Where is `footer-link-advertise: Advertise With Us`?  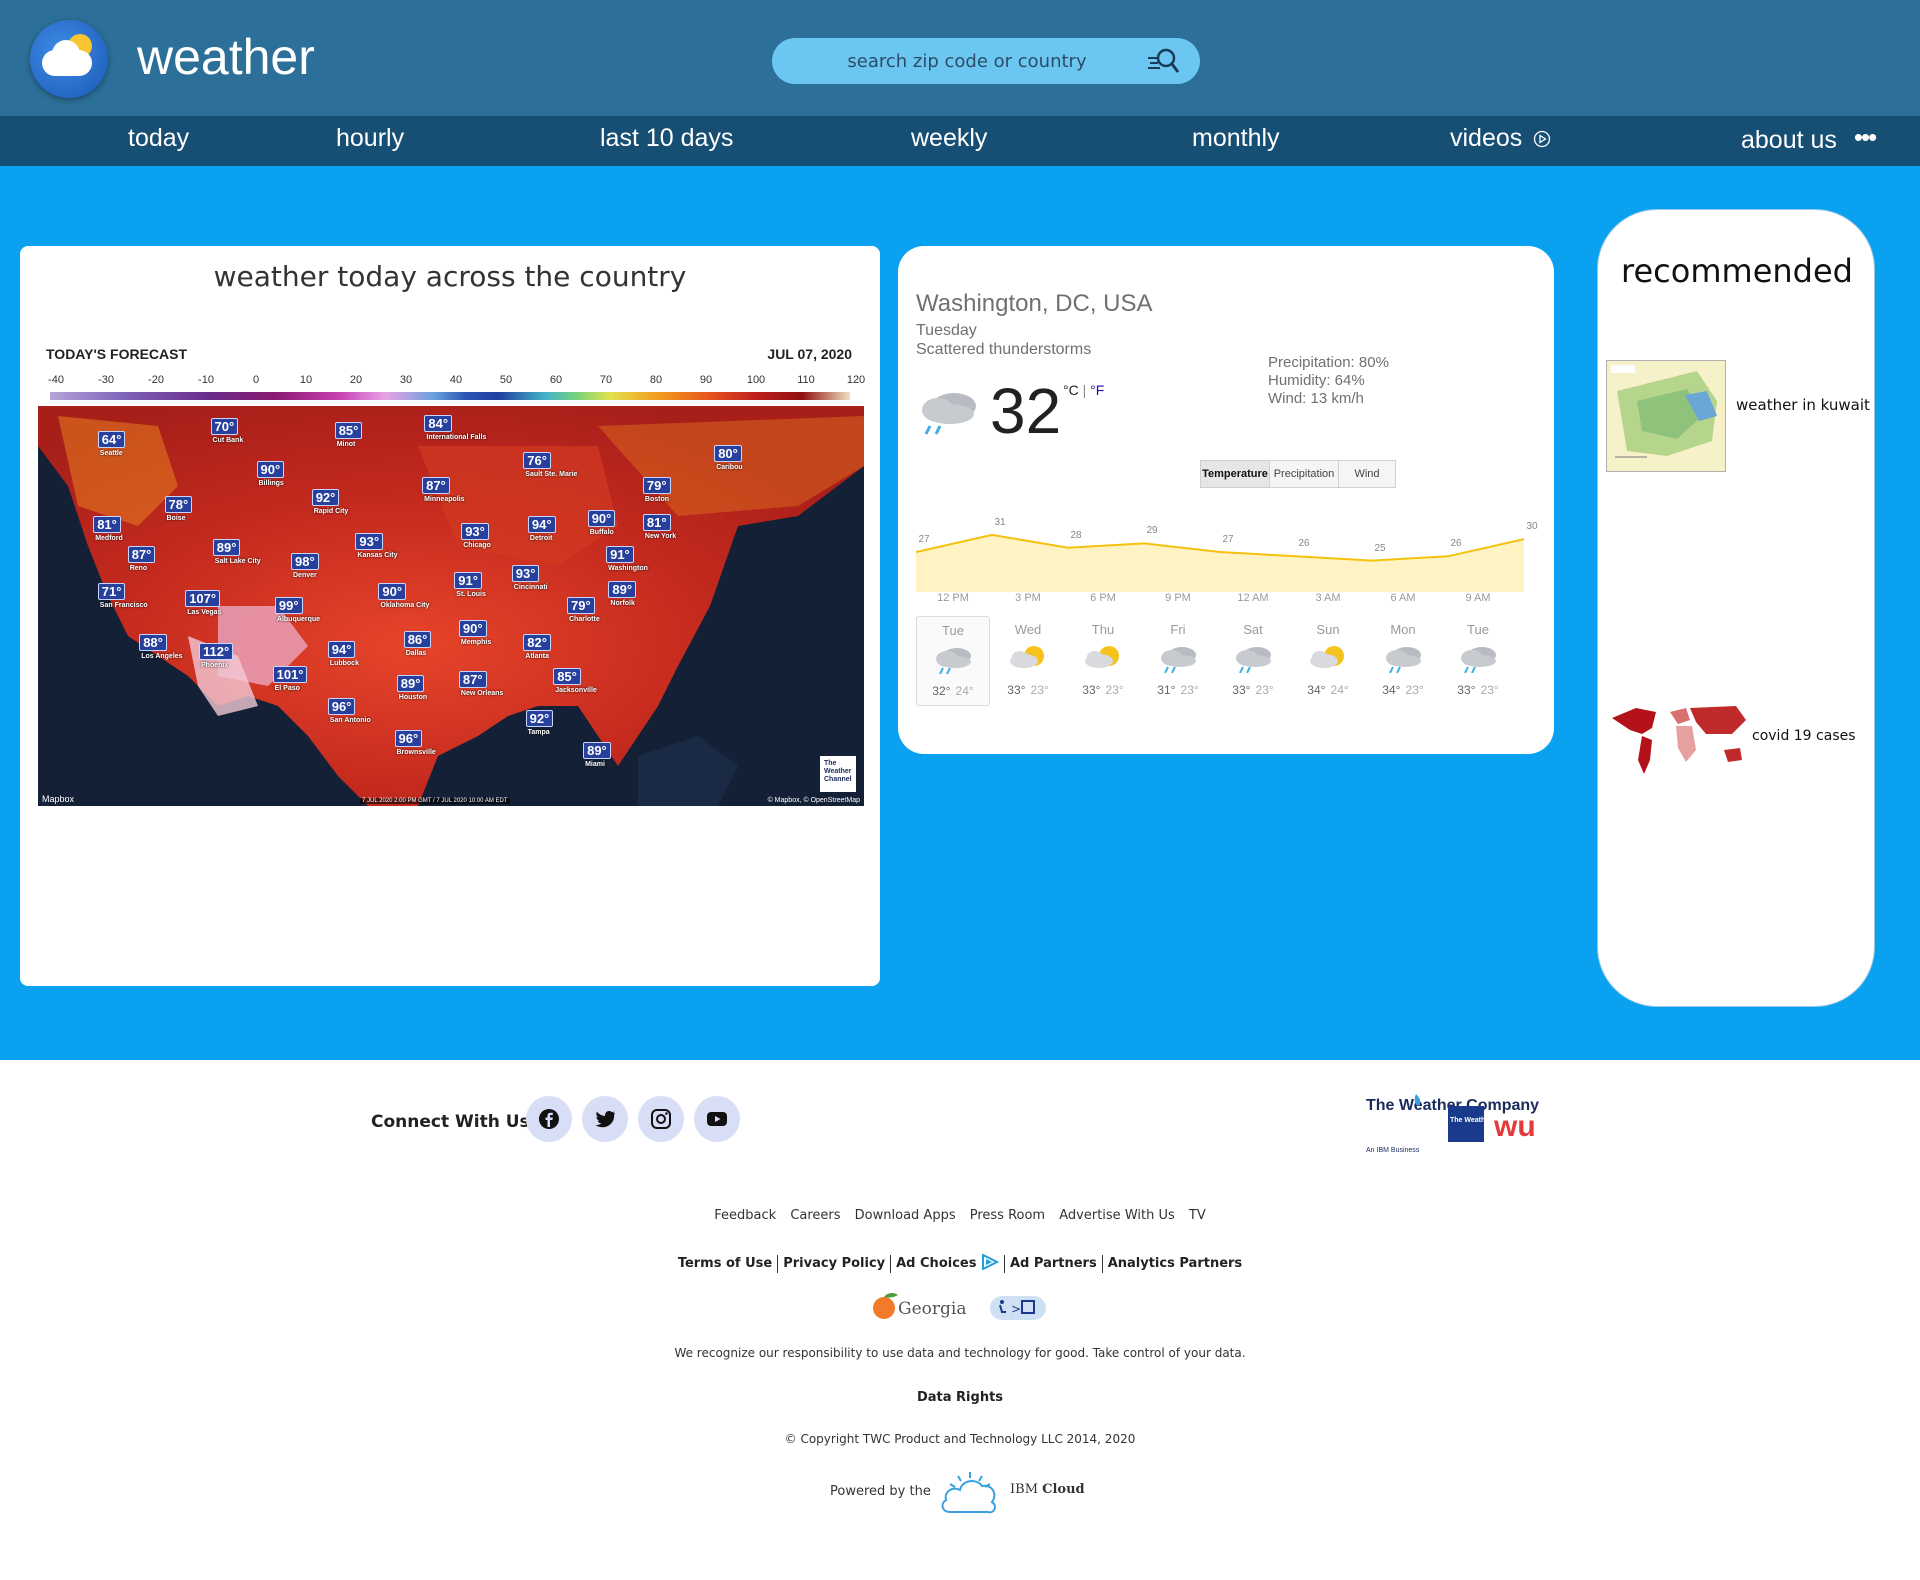 footer-link-advertise: Advertise With Us is located at coordinates (1117, 1215).